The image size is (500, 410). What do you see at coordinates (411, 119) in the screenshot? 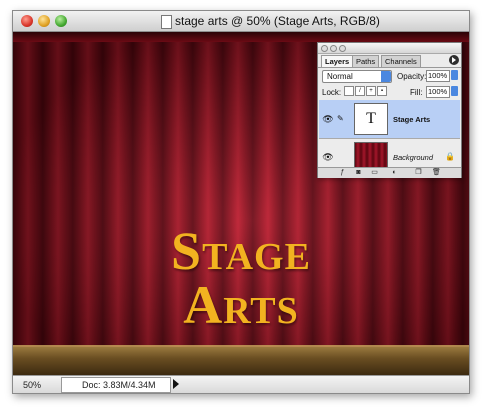
I see `layer-name: Stage Arts` at bounding box center [411, 119].